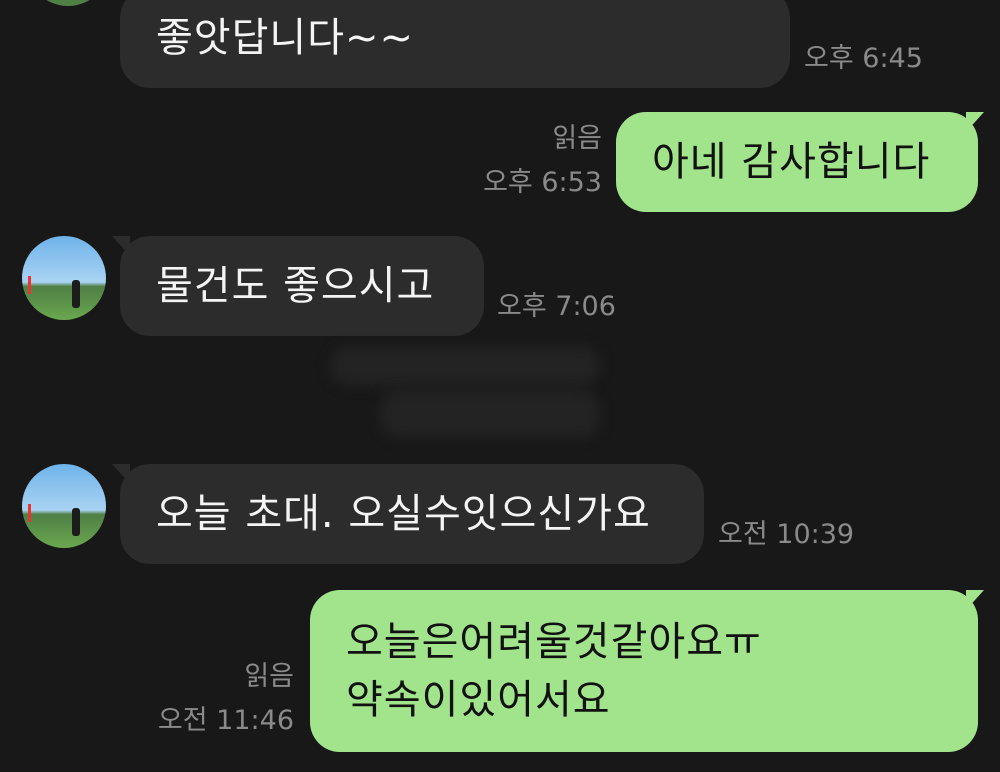 This screenshot has width=1000, height=772. I want to click on incoming-message-bubble: 좋앗답니다~~, so click(455, 44).